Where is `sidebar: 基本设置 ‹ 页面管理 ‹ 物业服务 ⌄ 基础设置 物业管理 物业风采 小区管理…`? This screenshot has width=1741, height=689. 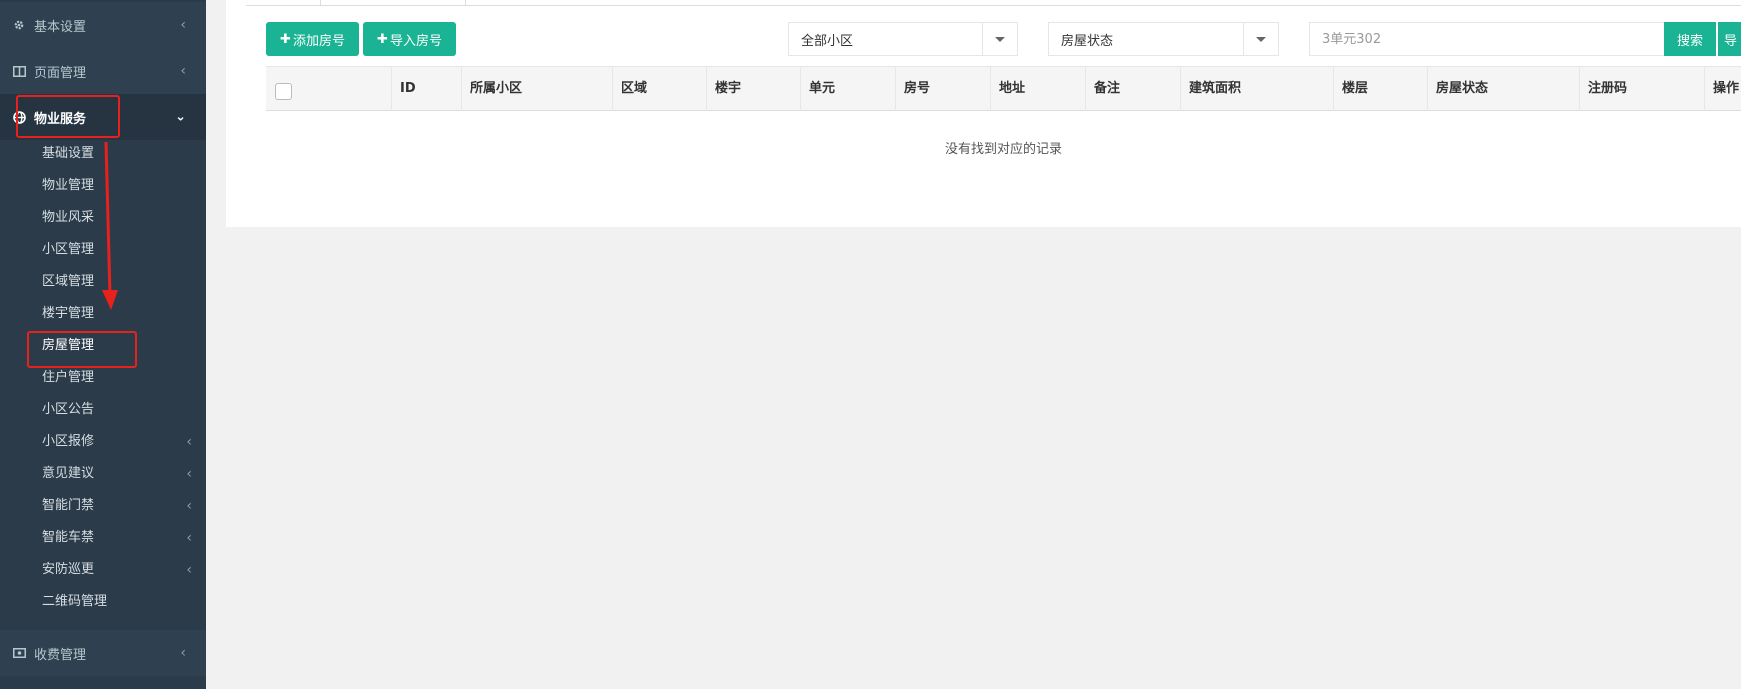 sidebar: 基本设置 ‹ 页面管理 ‹ 物业服务 ⌄ 基础设置 物业管理 物业风采 小区管理… is located at coordinates (103, 344).